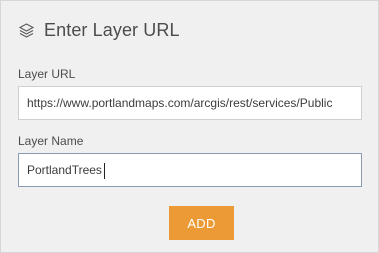 Image resolution: width=379 pixels, height=253 pixels. Describe the element at coordinates (51, 141) in the screenshot. I see `layer-name-label: Layer Name` at that location.